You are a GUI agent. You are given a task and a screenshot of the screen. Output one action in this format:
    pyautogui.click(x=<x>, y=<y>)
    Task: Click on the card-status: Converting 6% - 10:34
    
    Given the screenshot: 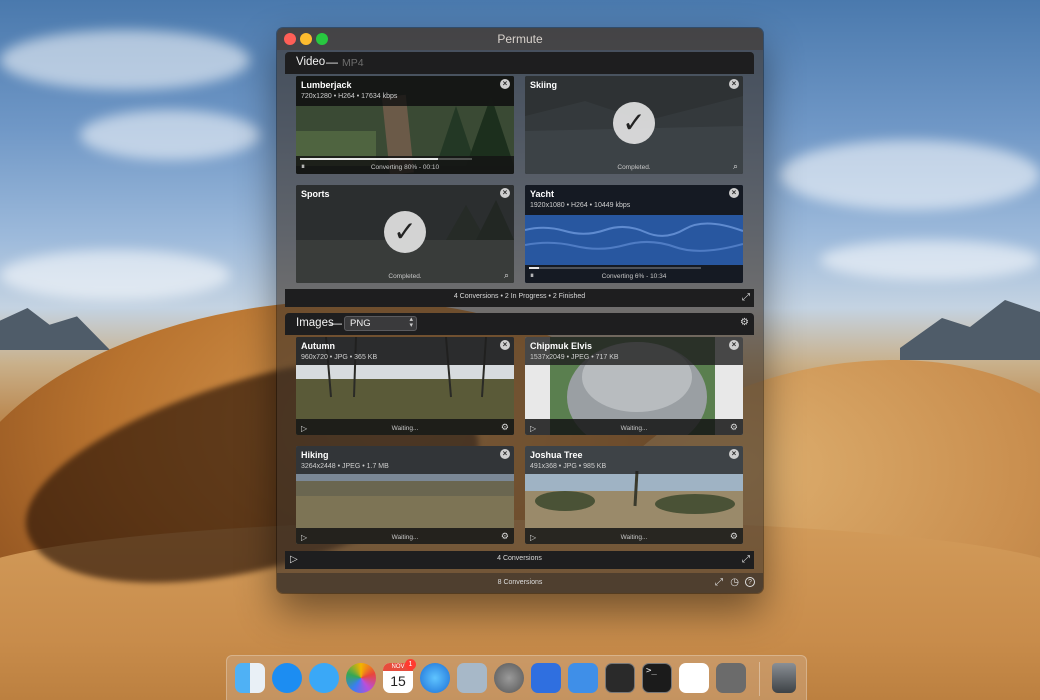 What is the action you would take?
    pyautogui.click(x=634, y=276)
    